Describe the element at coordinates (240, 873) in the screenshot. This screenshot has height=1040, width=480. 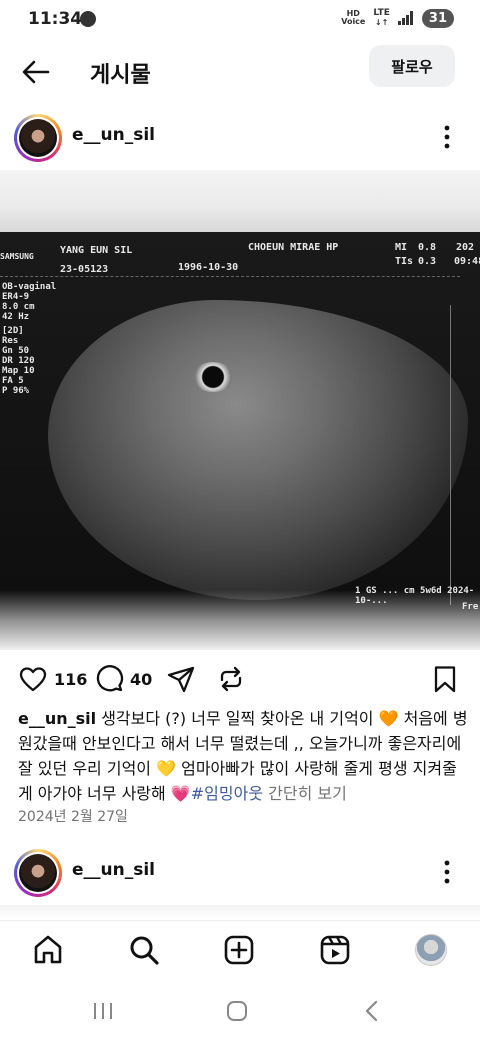
I see `next-post-header: e__un_sil` at that location.